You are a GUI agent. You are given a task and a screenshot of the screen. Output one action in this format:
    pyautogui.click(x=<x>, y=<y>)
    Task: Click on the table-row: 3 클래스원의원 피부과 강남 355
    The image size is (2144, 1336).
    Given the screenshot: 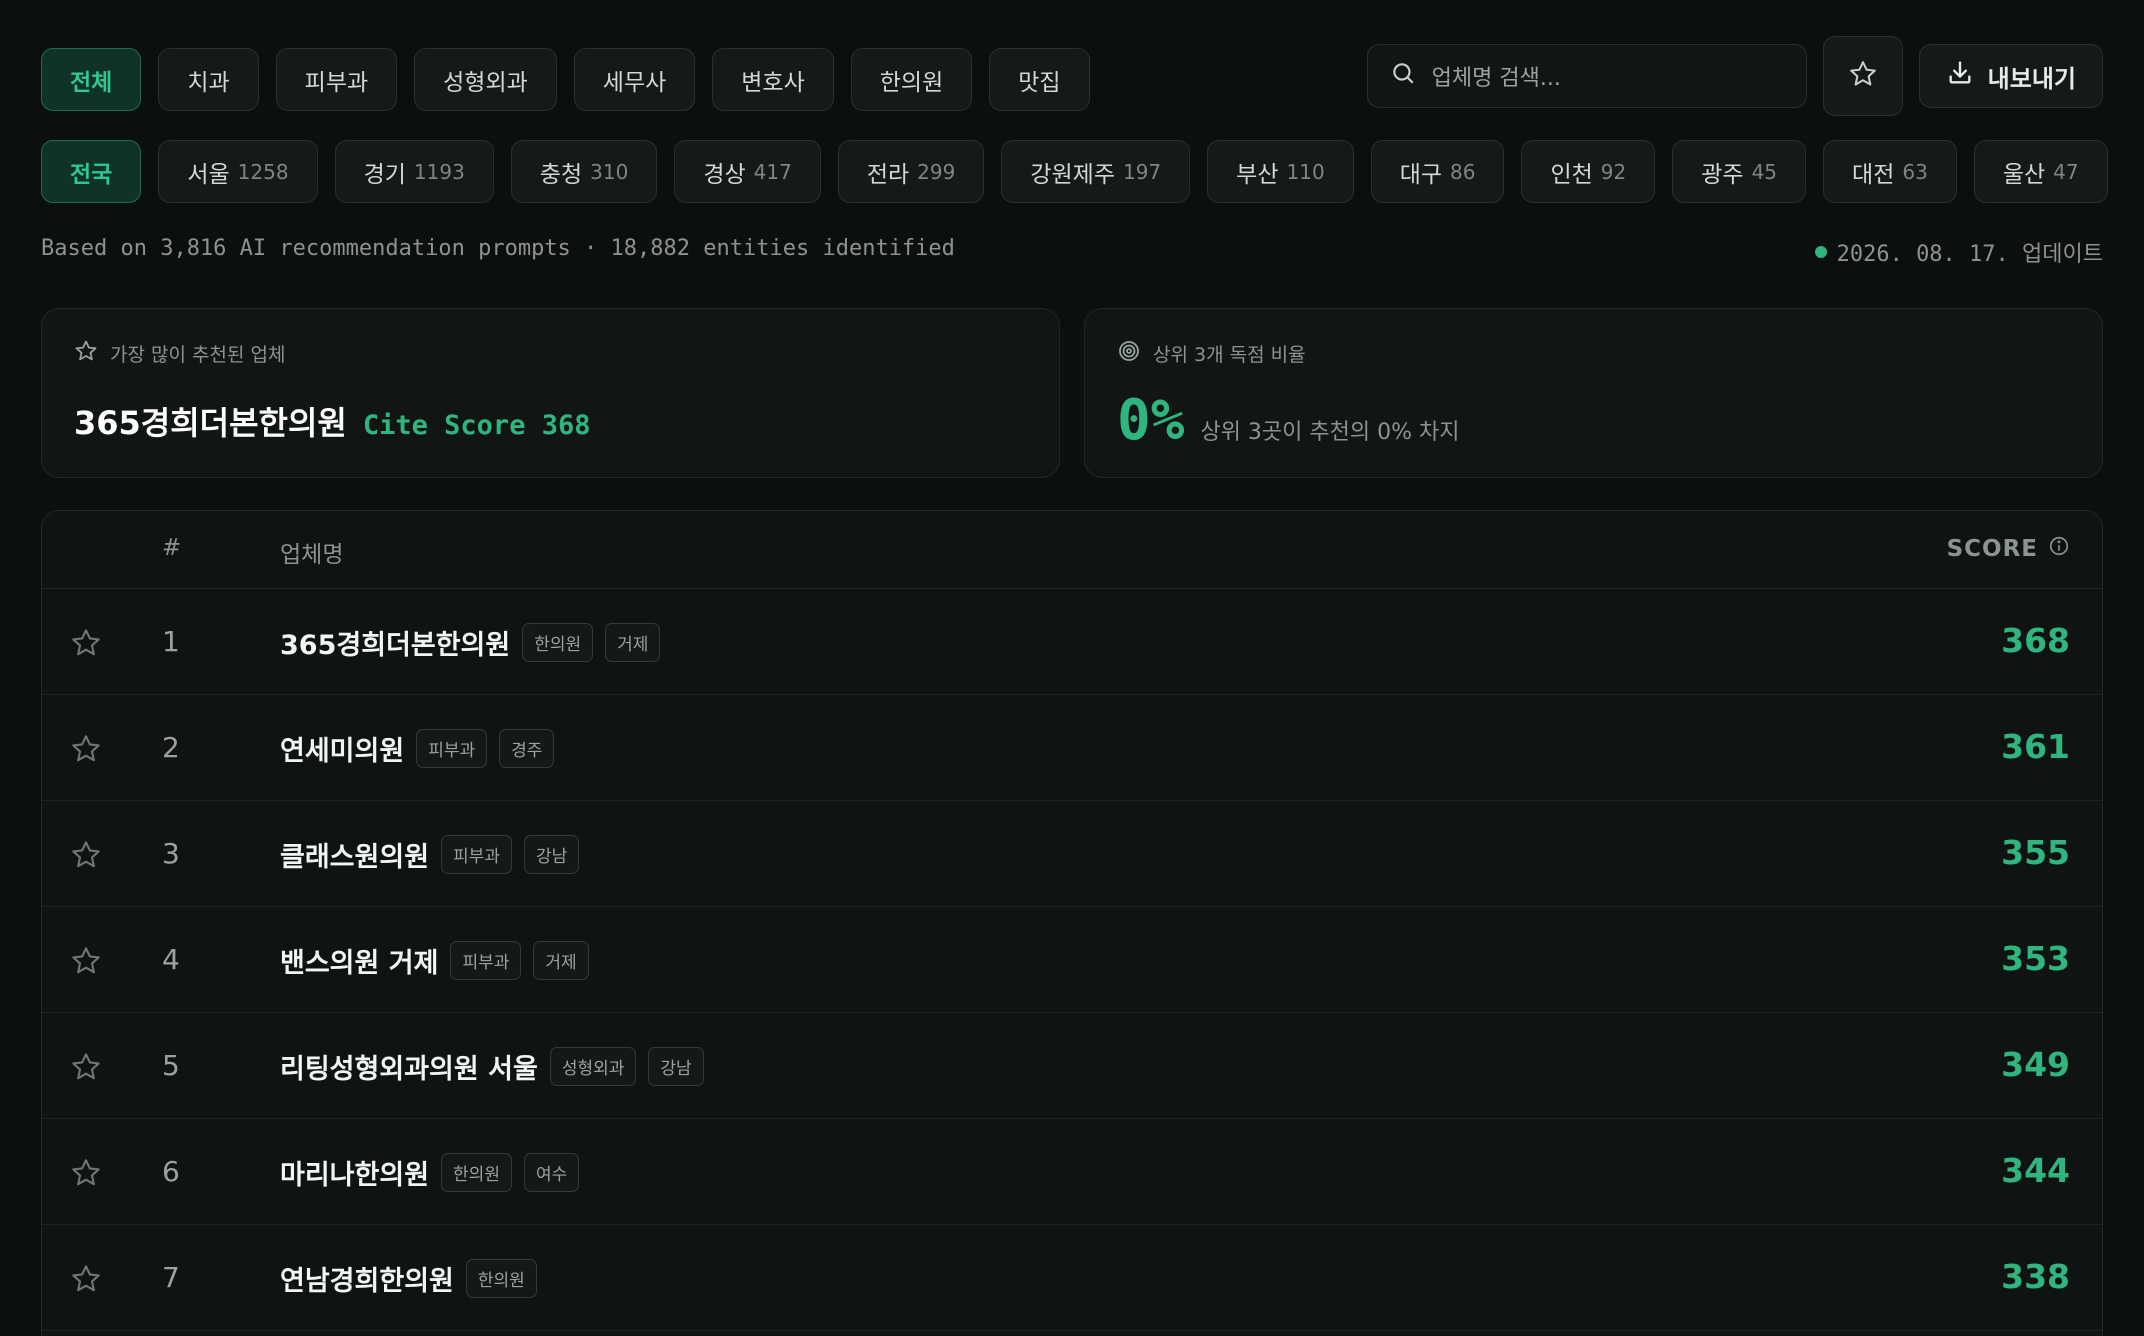 What is the action you would take?
    pyautogui.click(x=1072, y=854)
    